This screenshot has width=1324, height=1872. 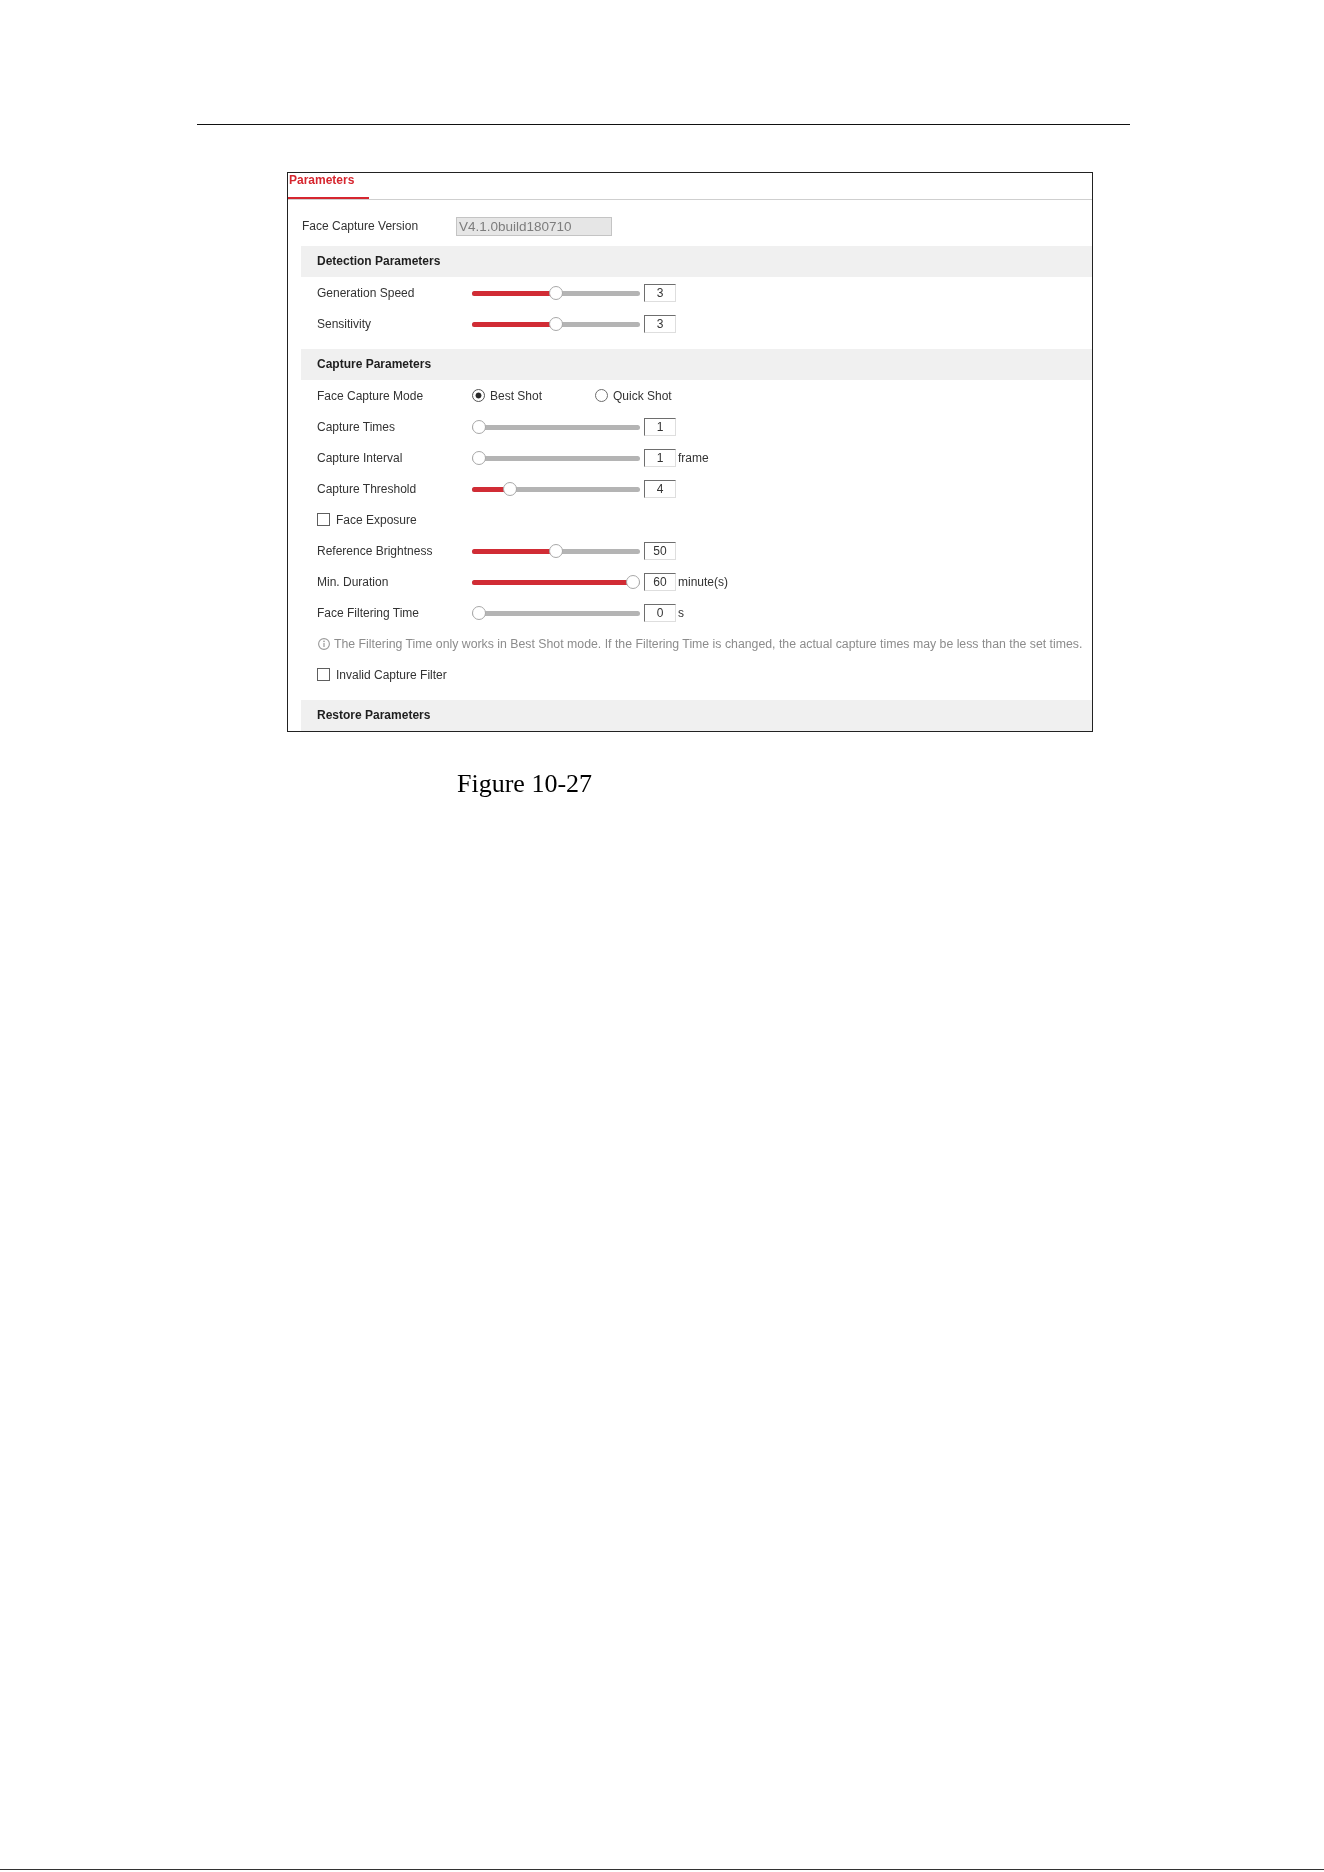 What do you see at coordinates (681, 612) in the screenshot?
I see `unit-label: s` at bounding box center [681, 612].